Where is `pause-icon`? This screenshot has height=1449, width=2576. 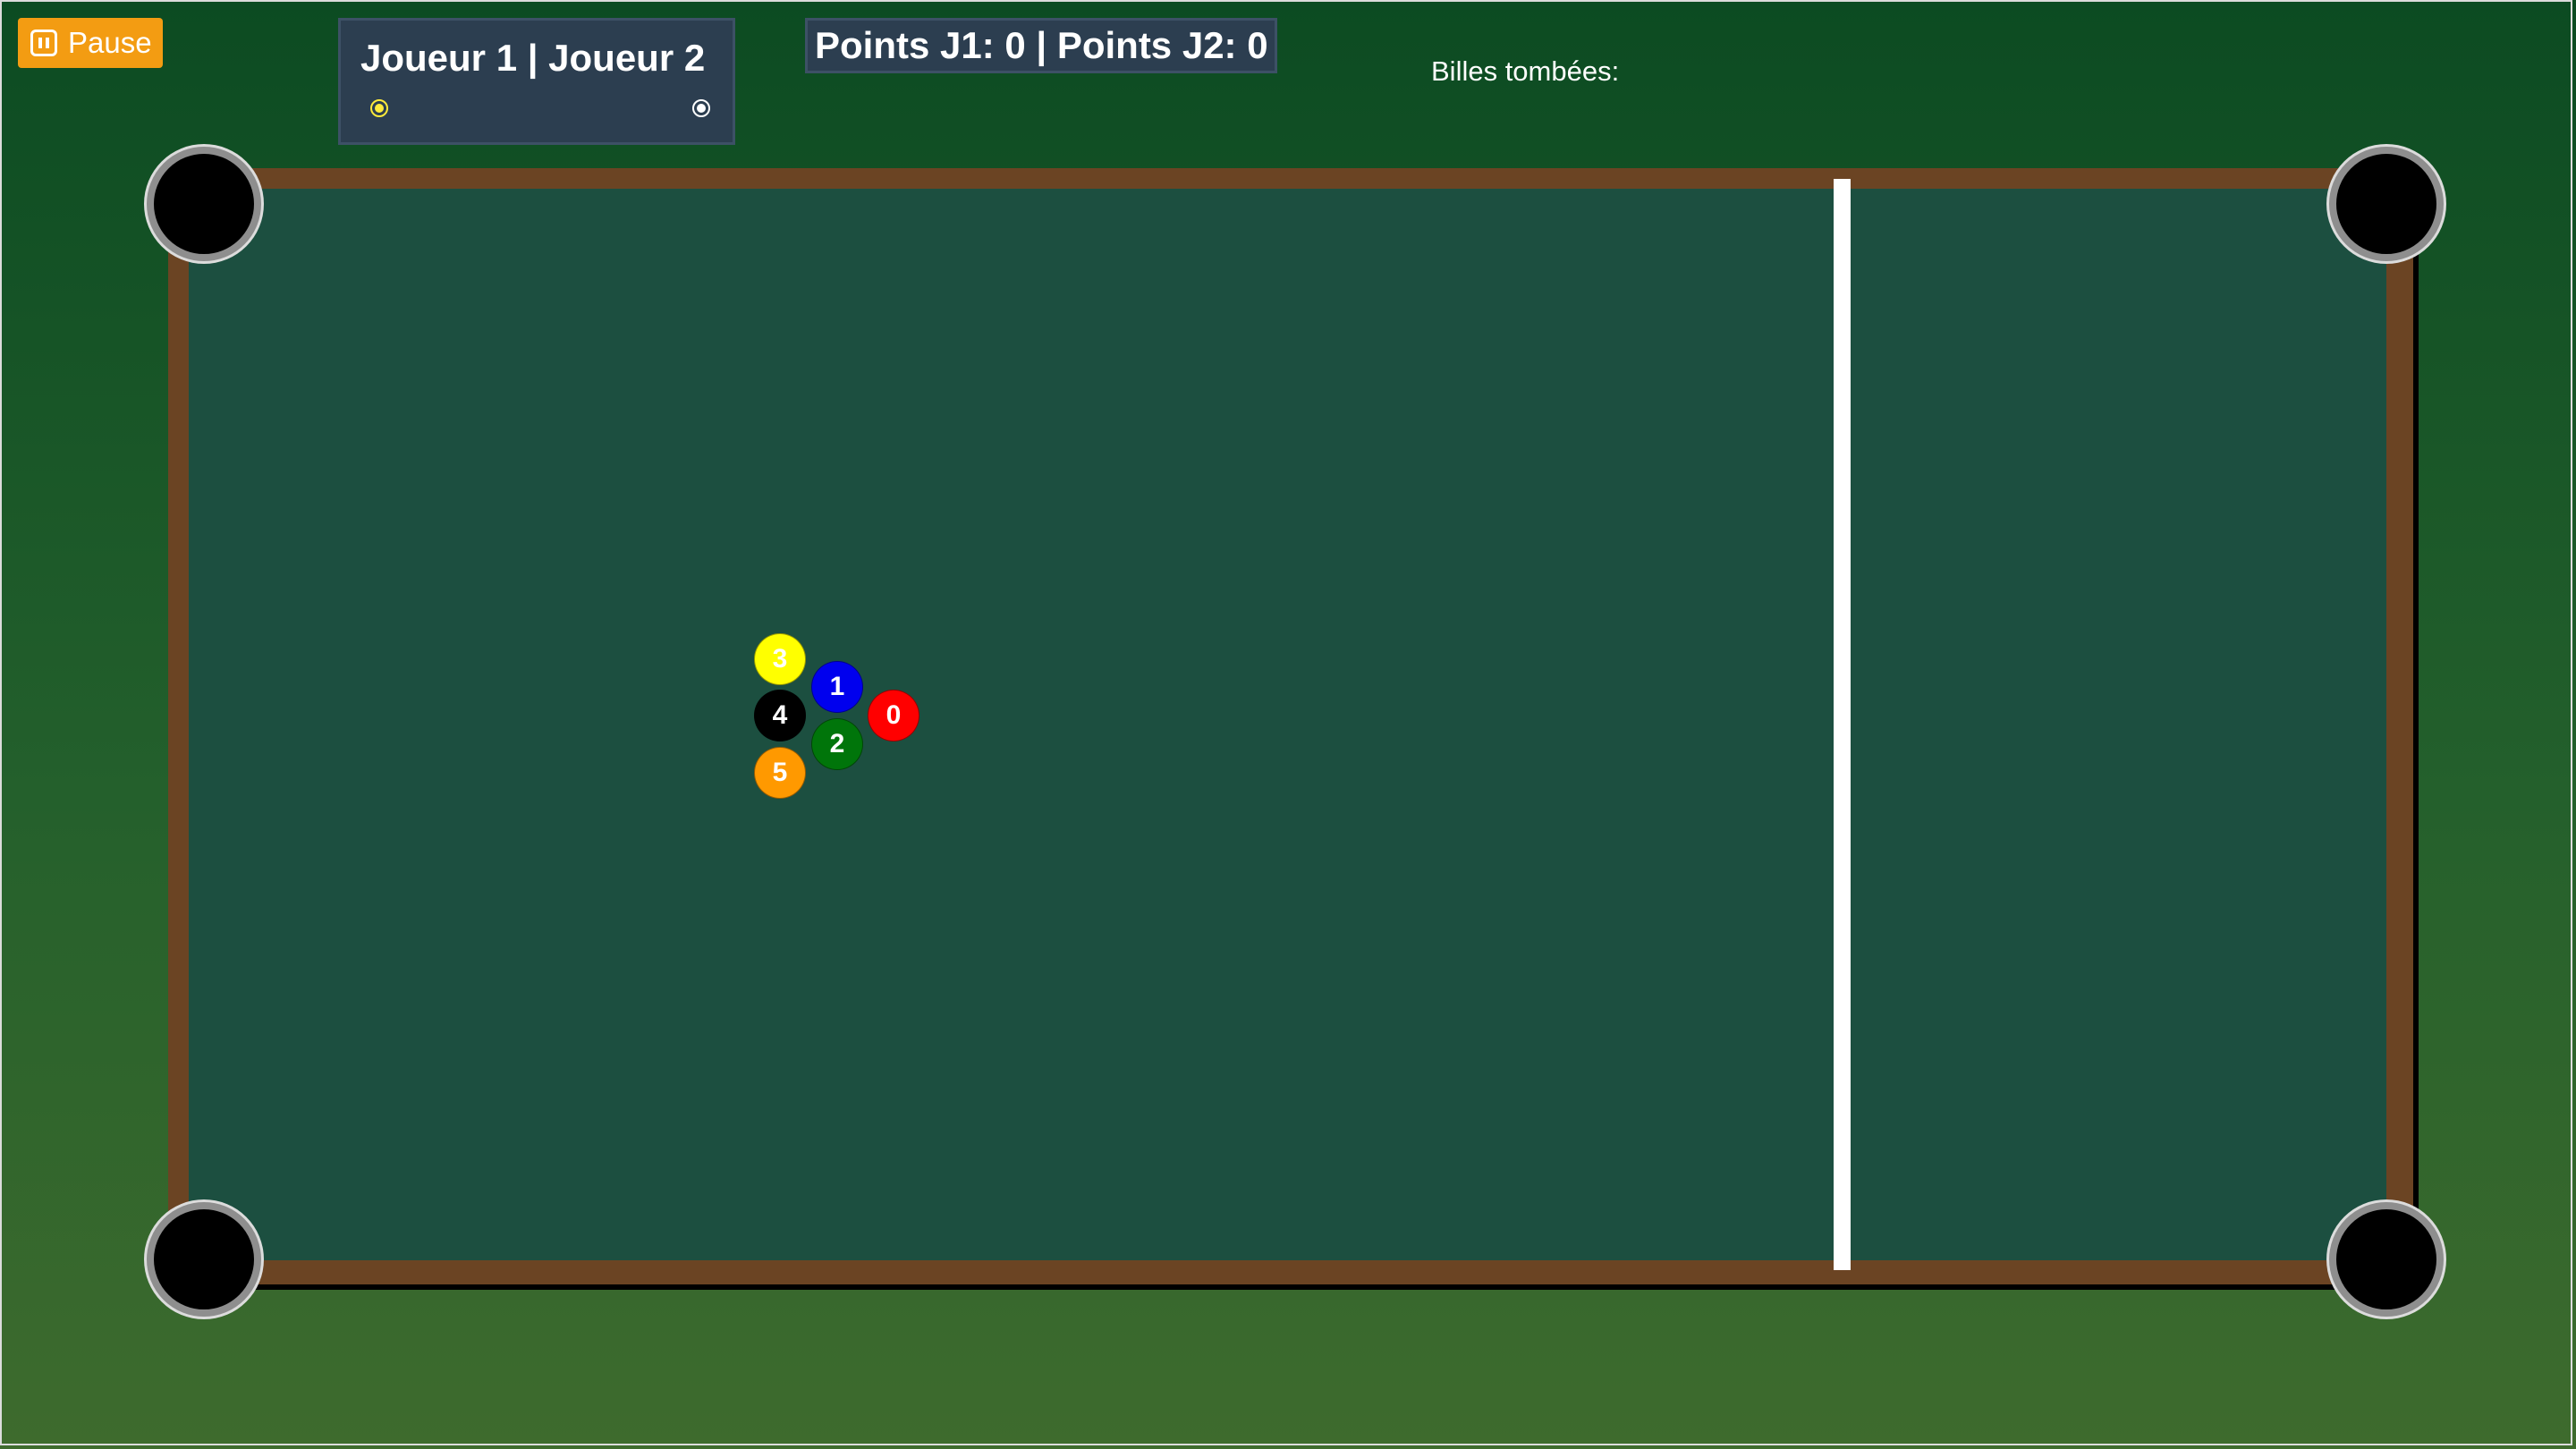 pause-icon is located at coordinates (43, 43).